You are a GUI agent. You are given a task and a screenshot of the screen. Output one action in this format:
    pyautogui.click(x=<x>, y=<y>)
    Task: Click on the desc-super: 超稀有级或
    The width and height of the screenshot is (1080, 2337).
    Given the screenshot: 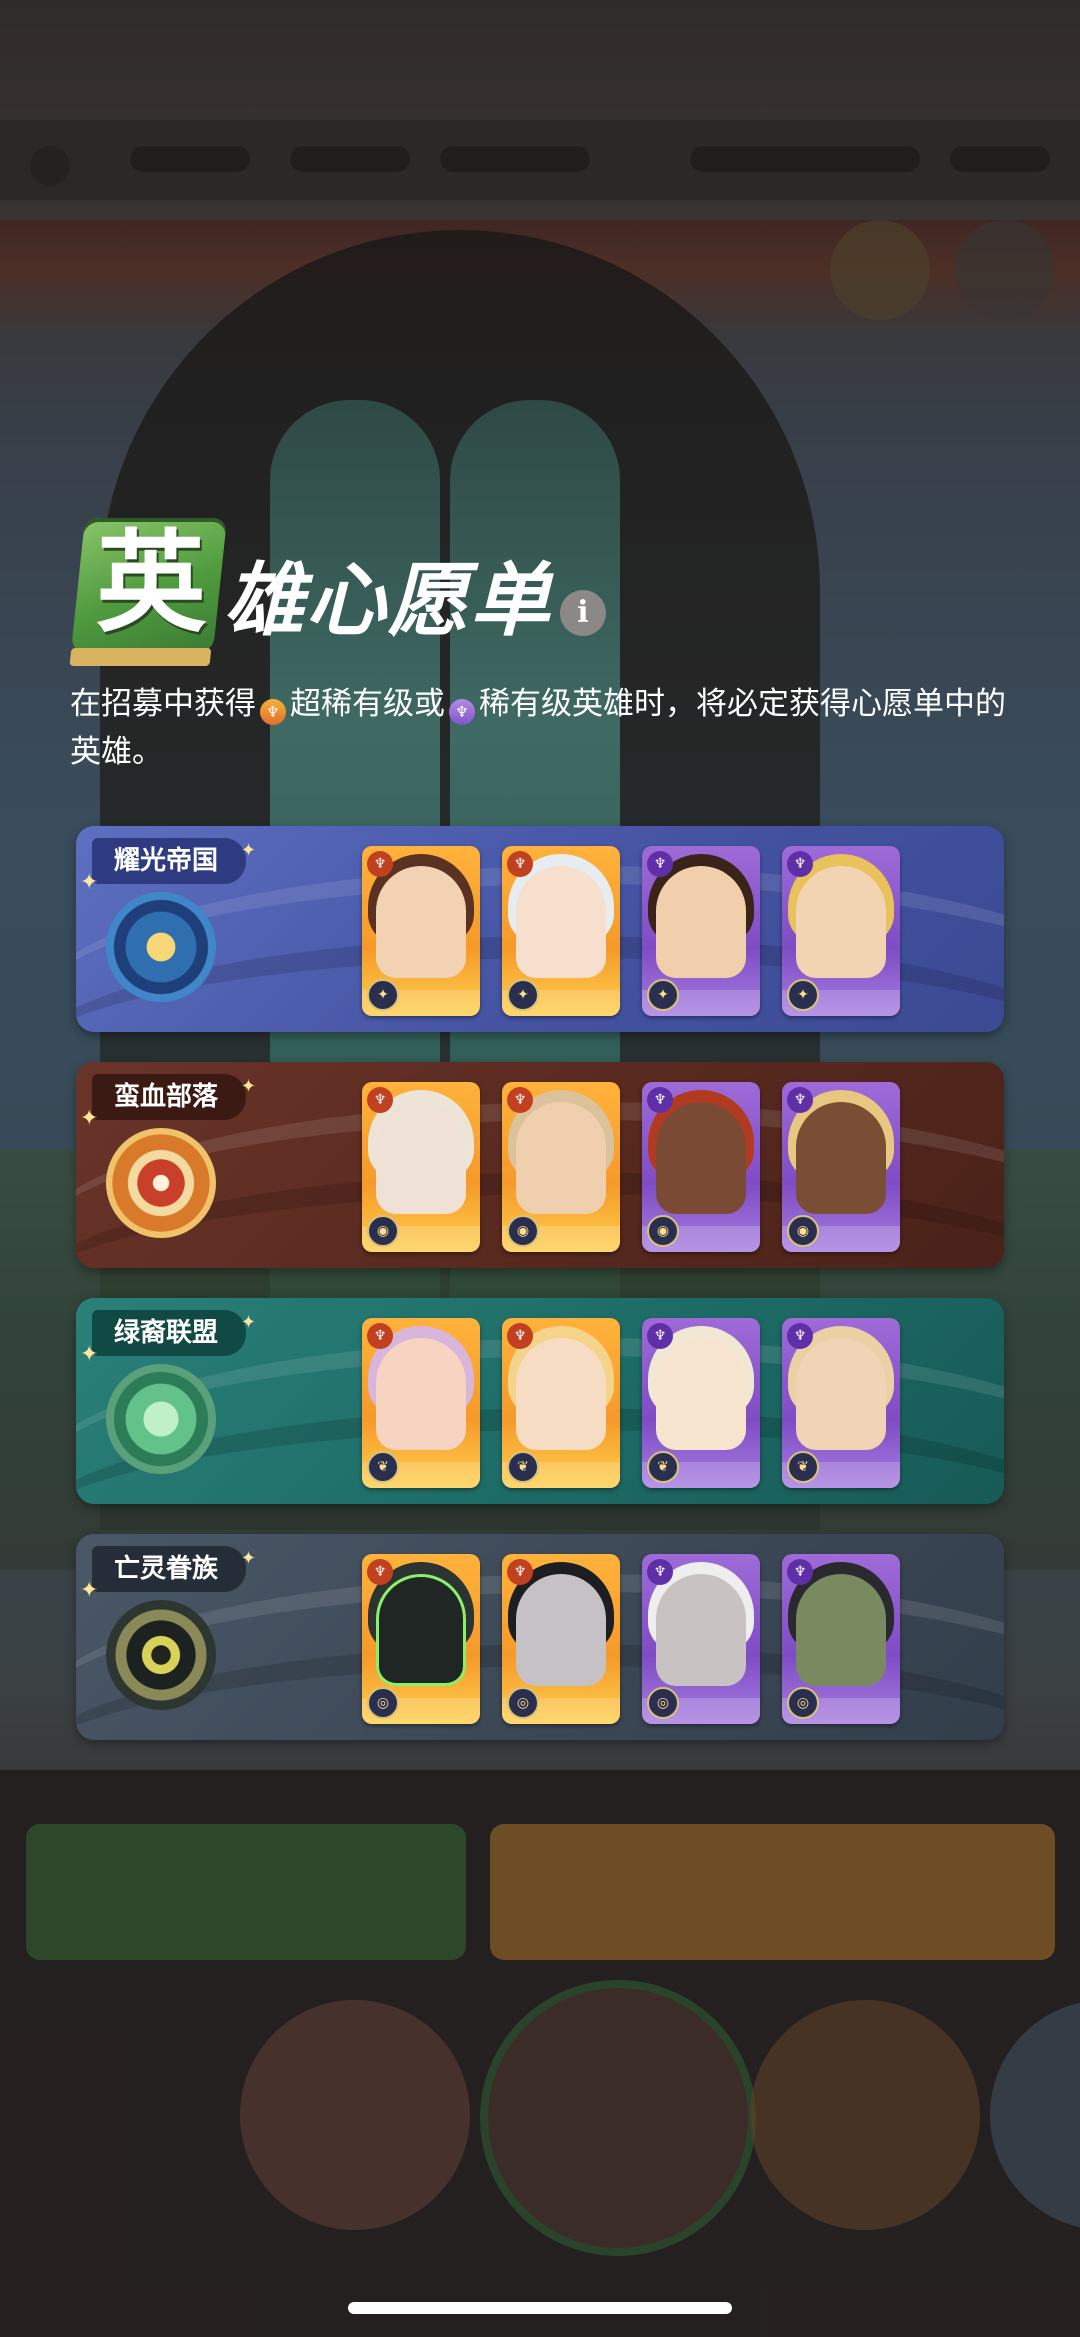 What is the action you would take?
    pyautogui.click(x=367, y=704)
    